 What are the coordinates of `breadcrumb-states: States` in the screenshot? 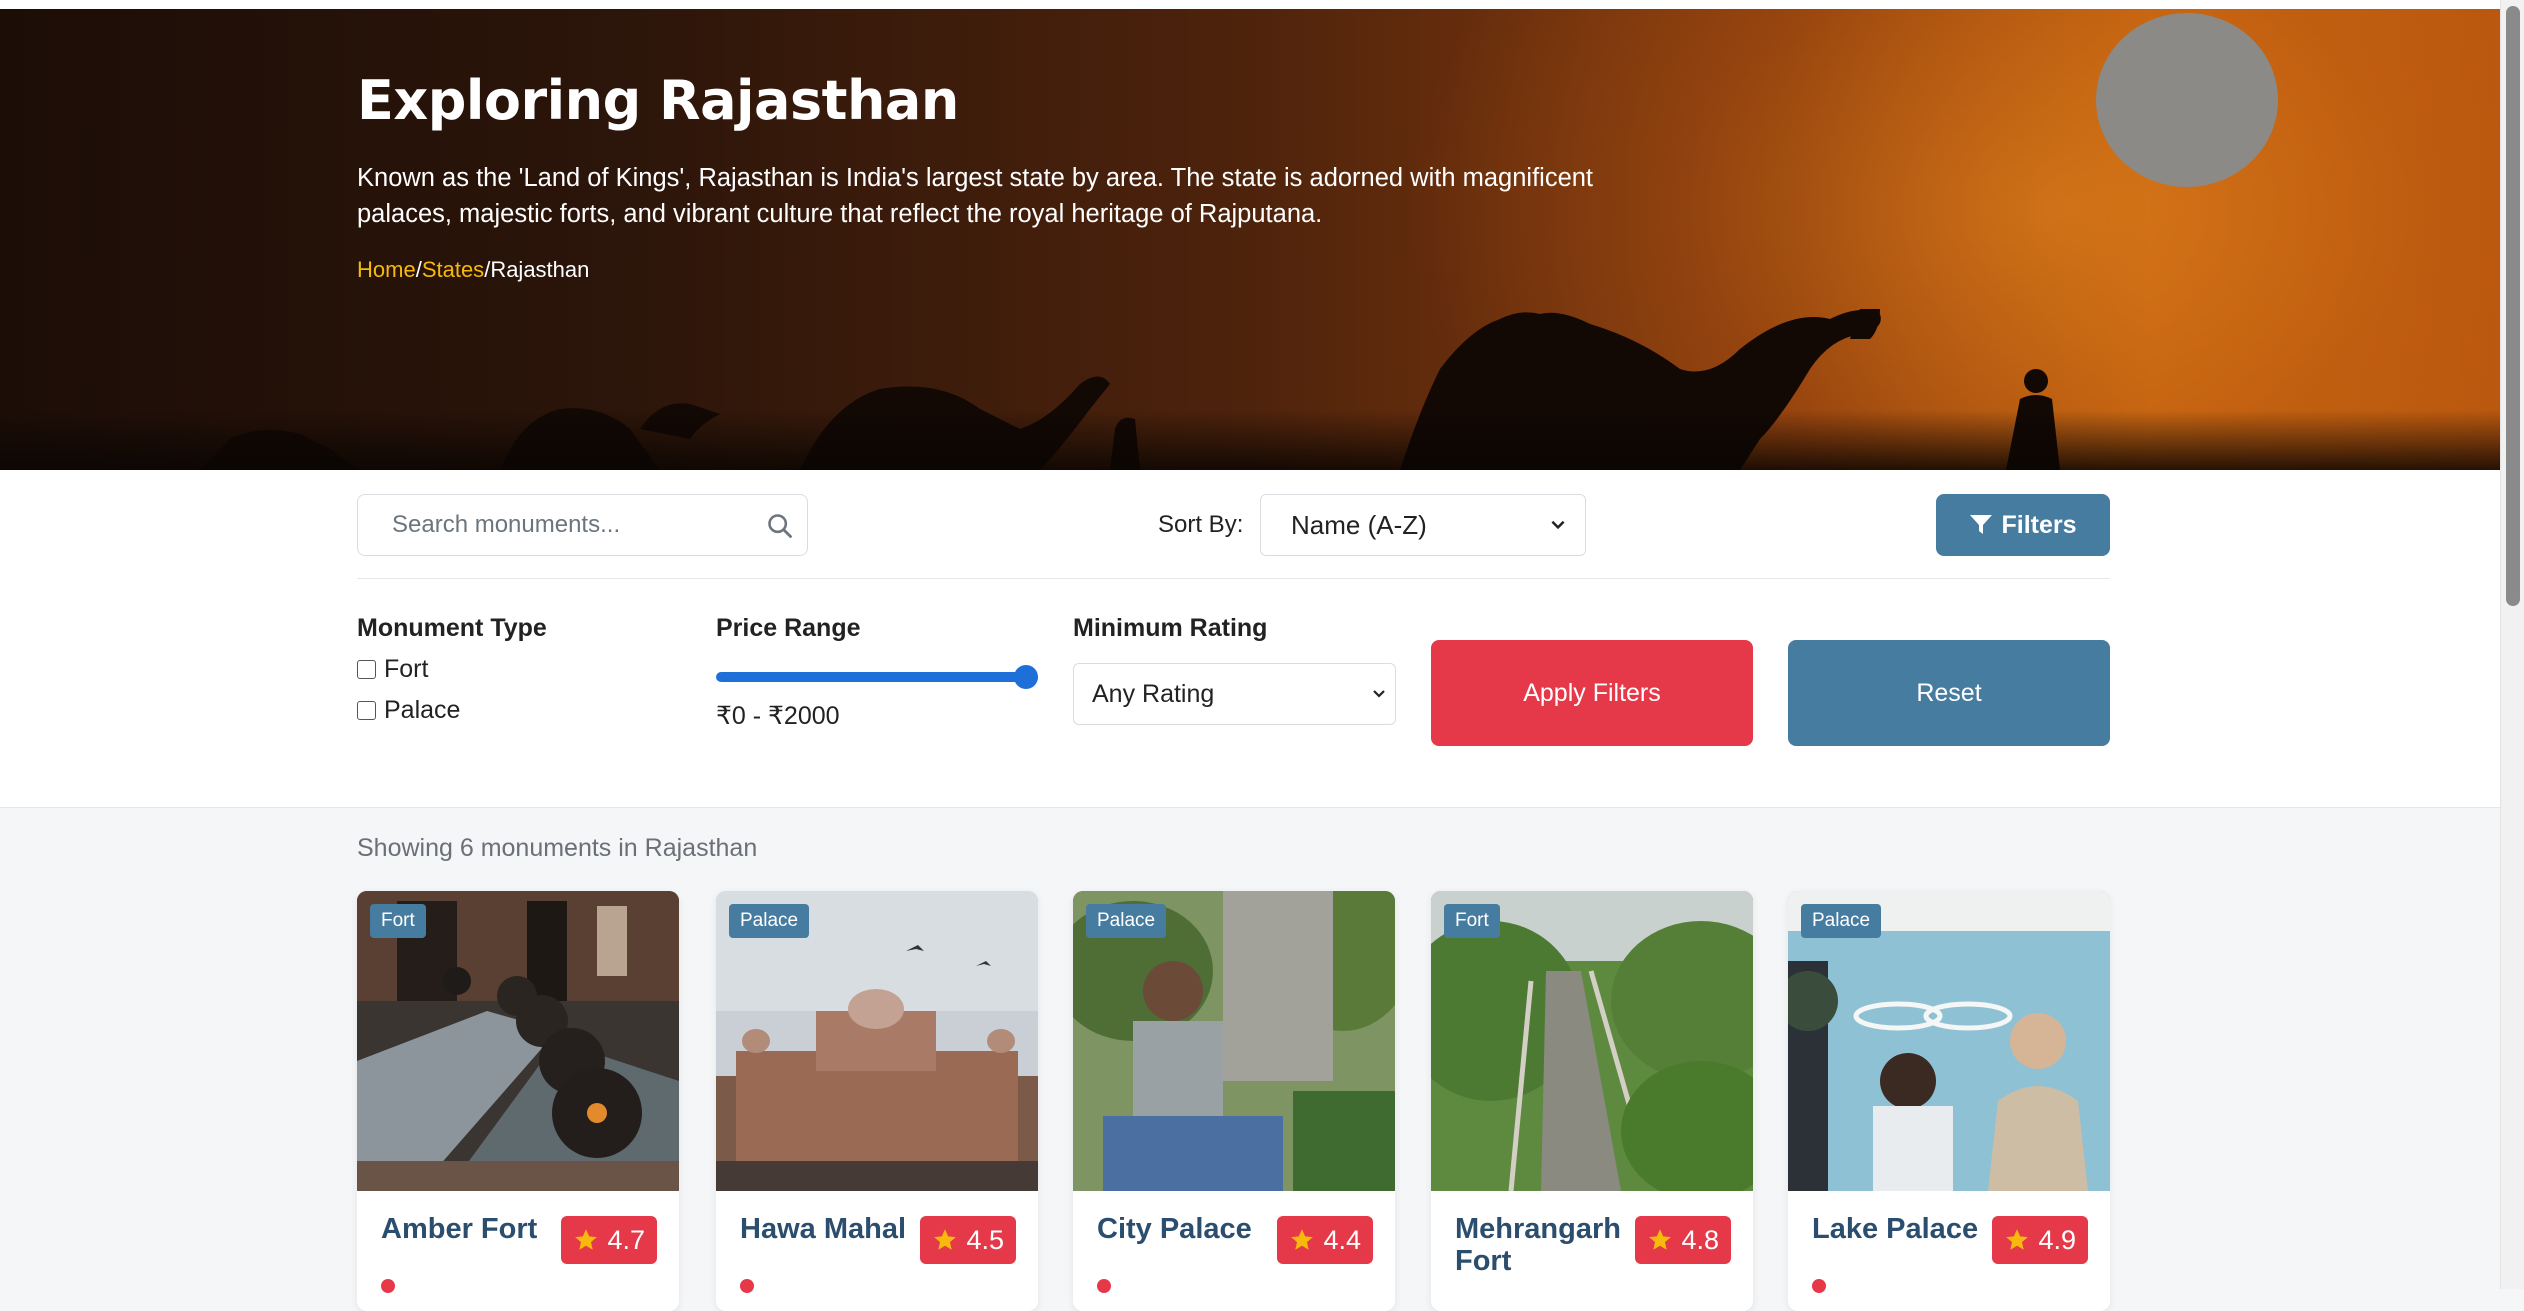 It's located at (453, 269).